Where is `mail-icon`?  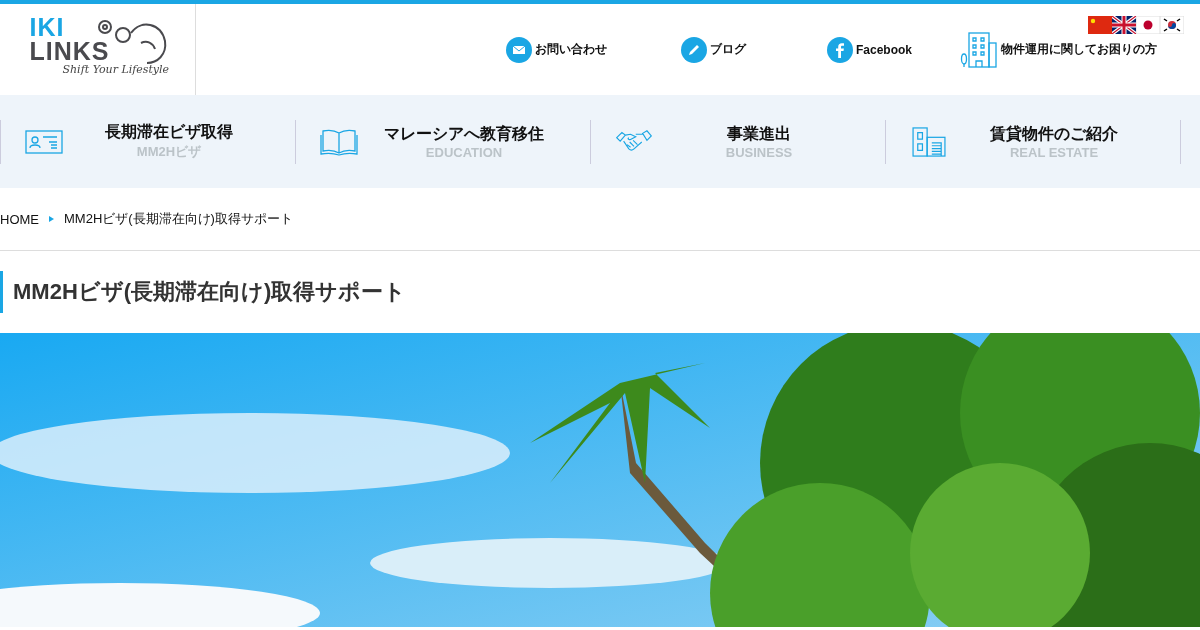
mail-icon is located at coordinates (519, 49).